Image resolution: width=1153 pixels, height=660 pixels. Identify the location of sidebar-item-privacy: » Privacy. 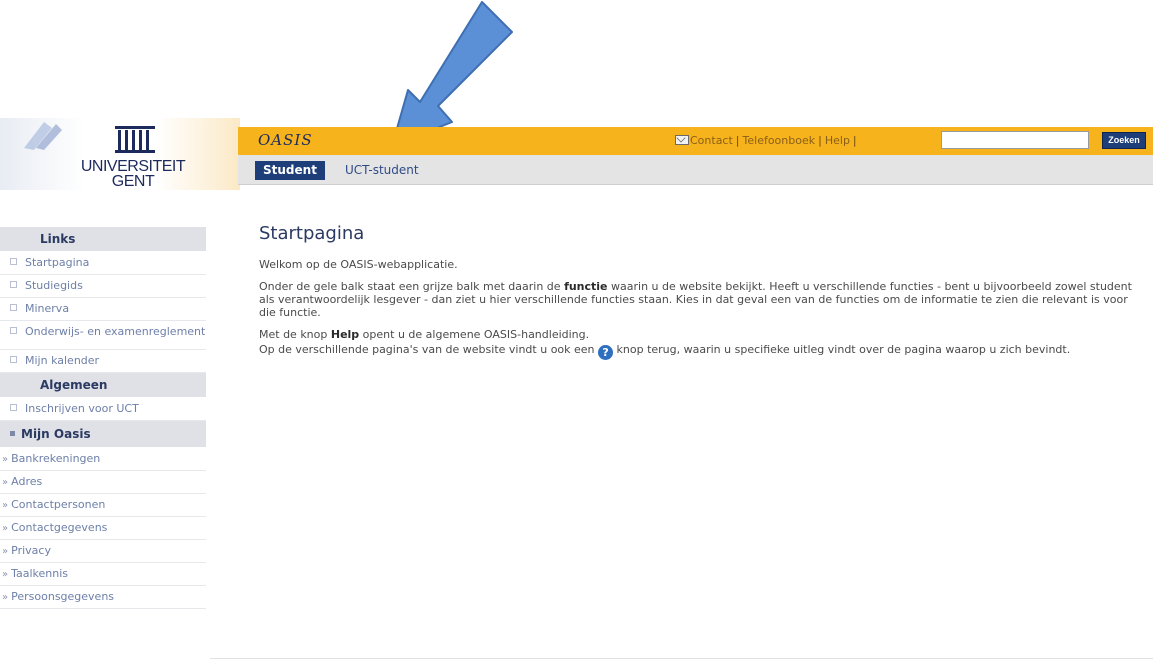
(103, 551).